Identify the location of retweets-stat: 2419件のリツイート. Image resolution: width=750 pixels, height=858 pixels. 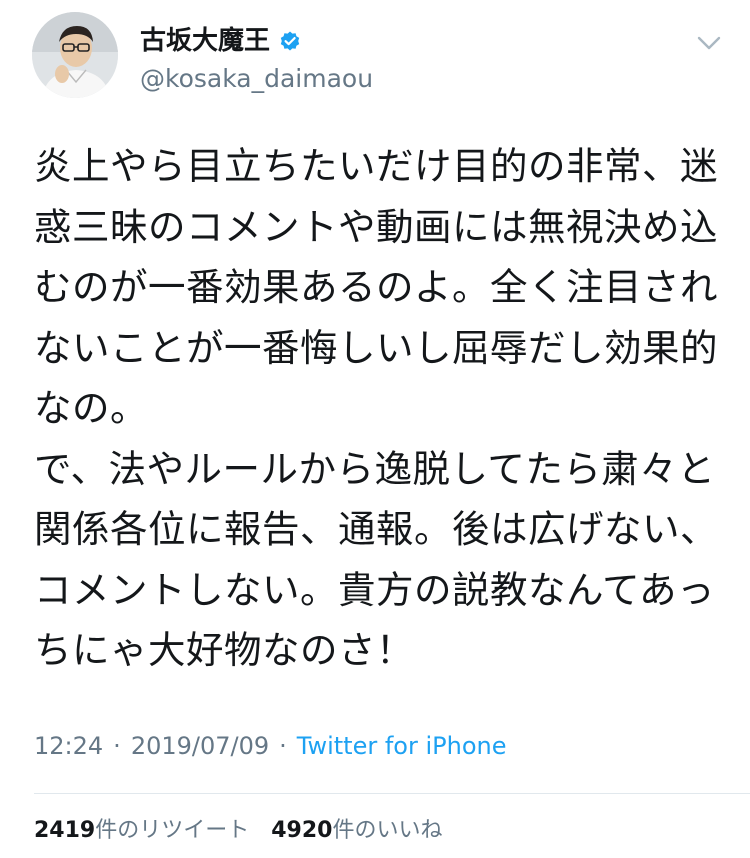
(141, 831).